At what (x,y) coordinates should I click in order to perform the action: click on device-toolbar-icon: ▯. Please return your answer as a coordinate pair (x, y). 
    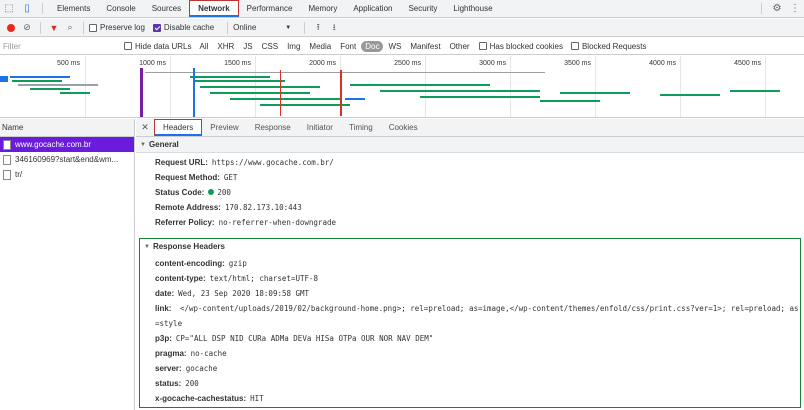
    Looking at the image, I should click on (27, 8).